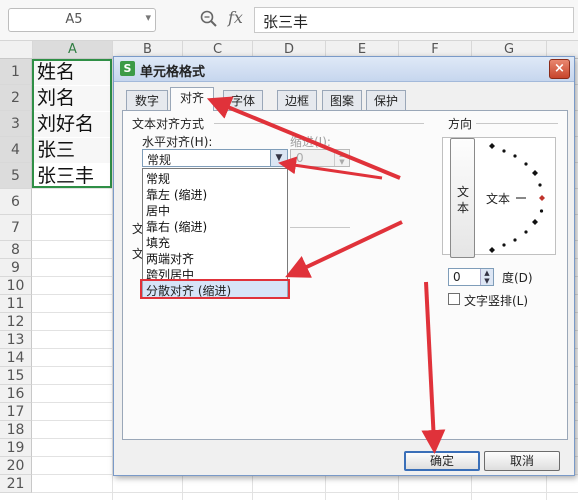 Image resolution: width=578 pixels, height=500 pixels. I want to click on row-header-1: 1, so click(16, 72).